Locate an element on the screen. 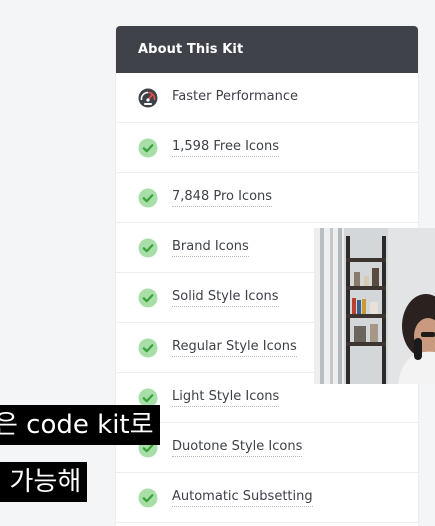 The width and height of the screenshot is (435, 526). feature-label: Light Style Icons is located at coordinates (226, 398).